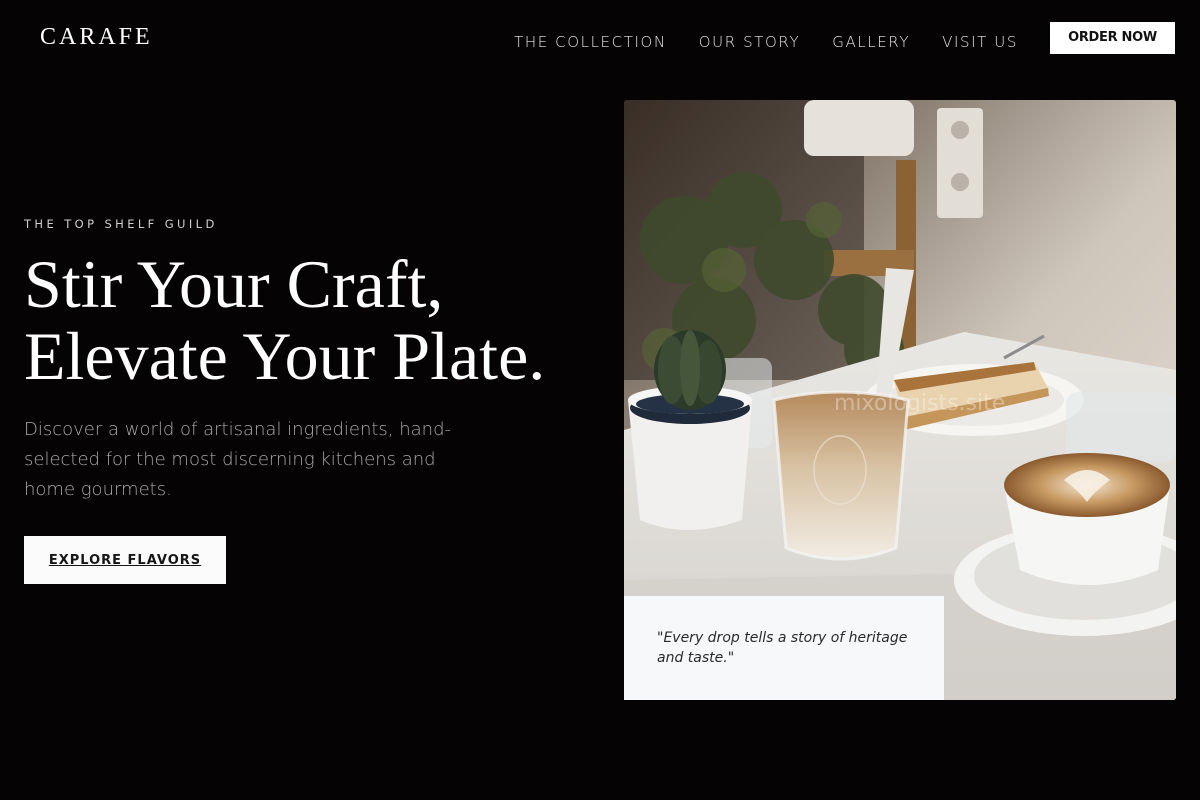  I want to click on brand-logo: CARAFE, so click(96, 37).